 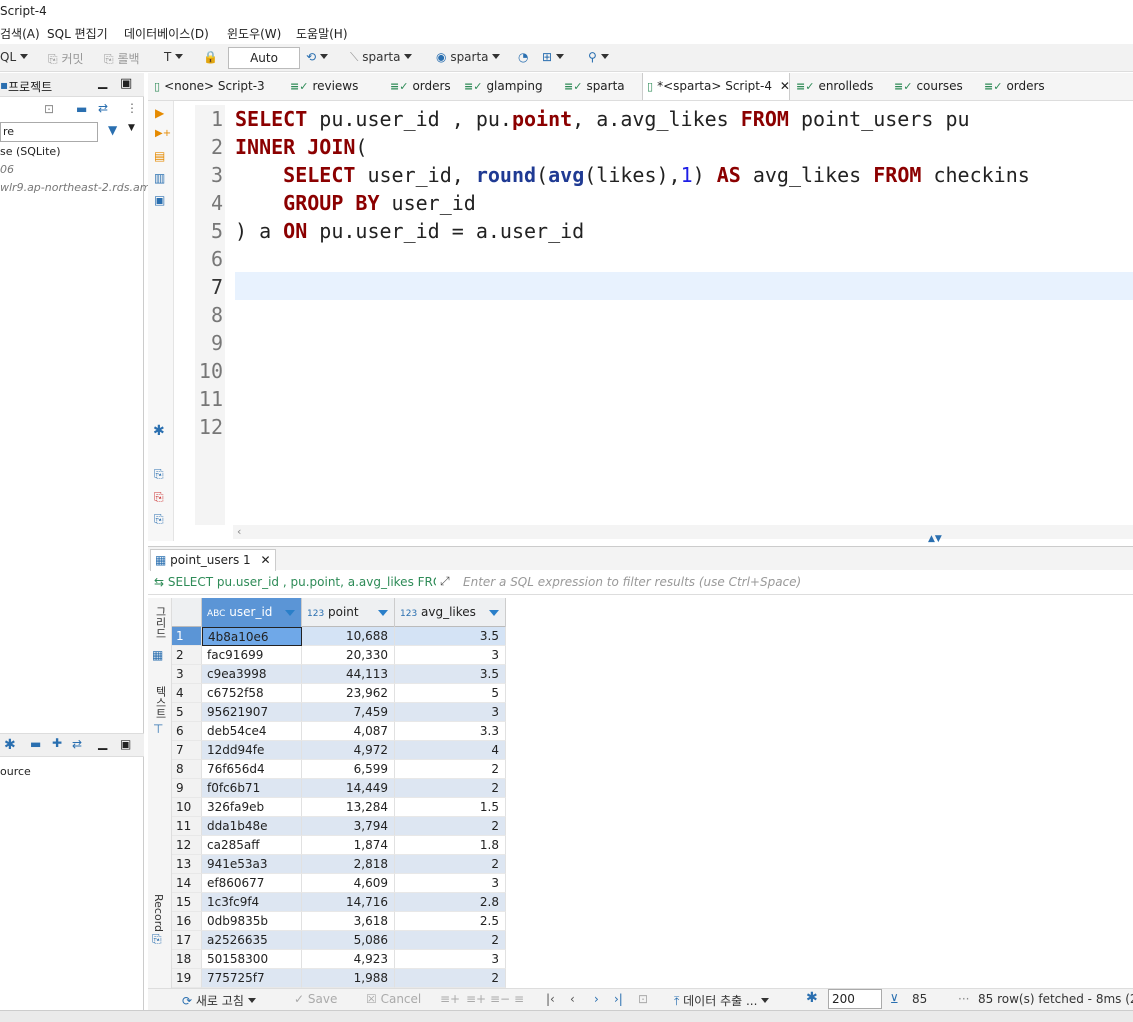 I want to click on table-row: 4 c6752f58 23,962 5, so click(x=339, y=693).